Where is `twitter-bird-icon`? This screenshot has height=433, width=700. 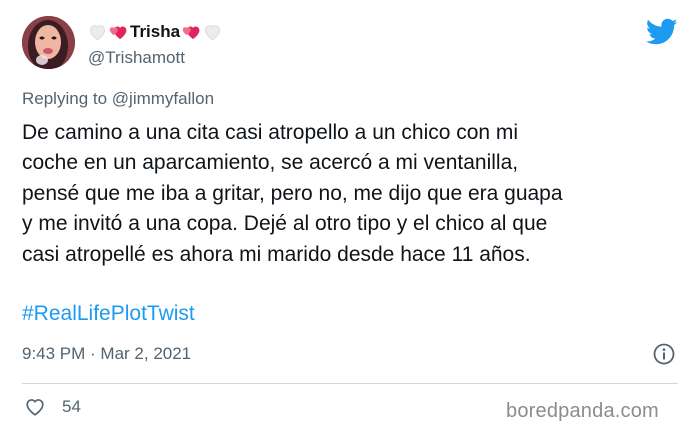
twitter-bird-icon is located at coordinates (661, 32).